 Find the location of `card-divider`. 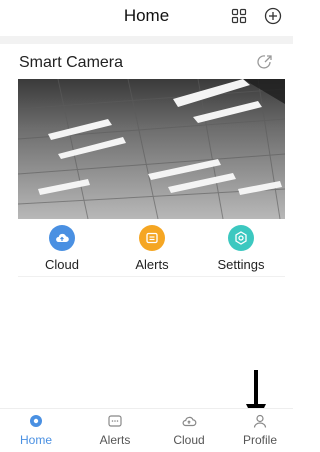

card-divider is located at coordinates (151, 276).